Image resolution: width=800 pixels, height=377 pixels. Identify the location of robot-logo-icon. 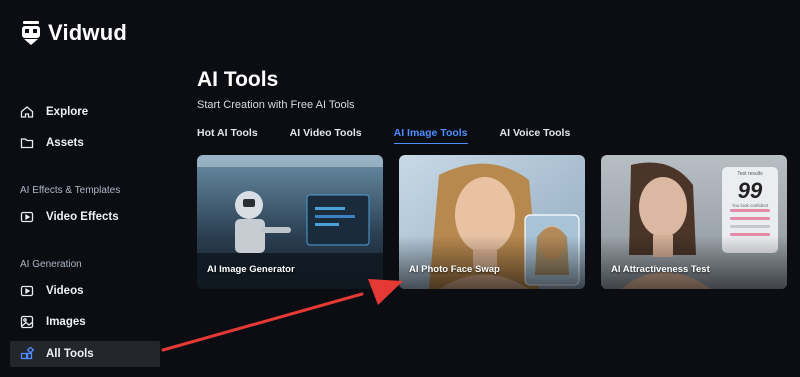
(31, 33).